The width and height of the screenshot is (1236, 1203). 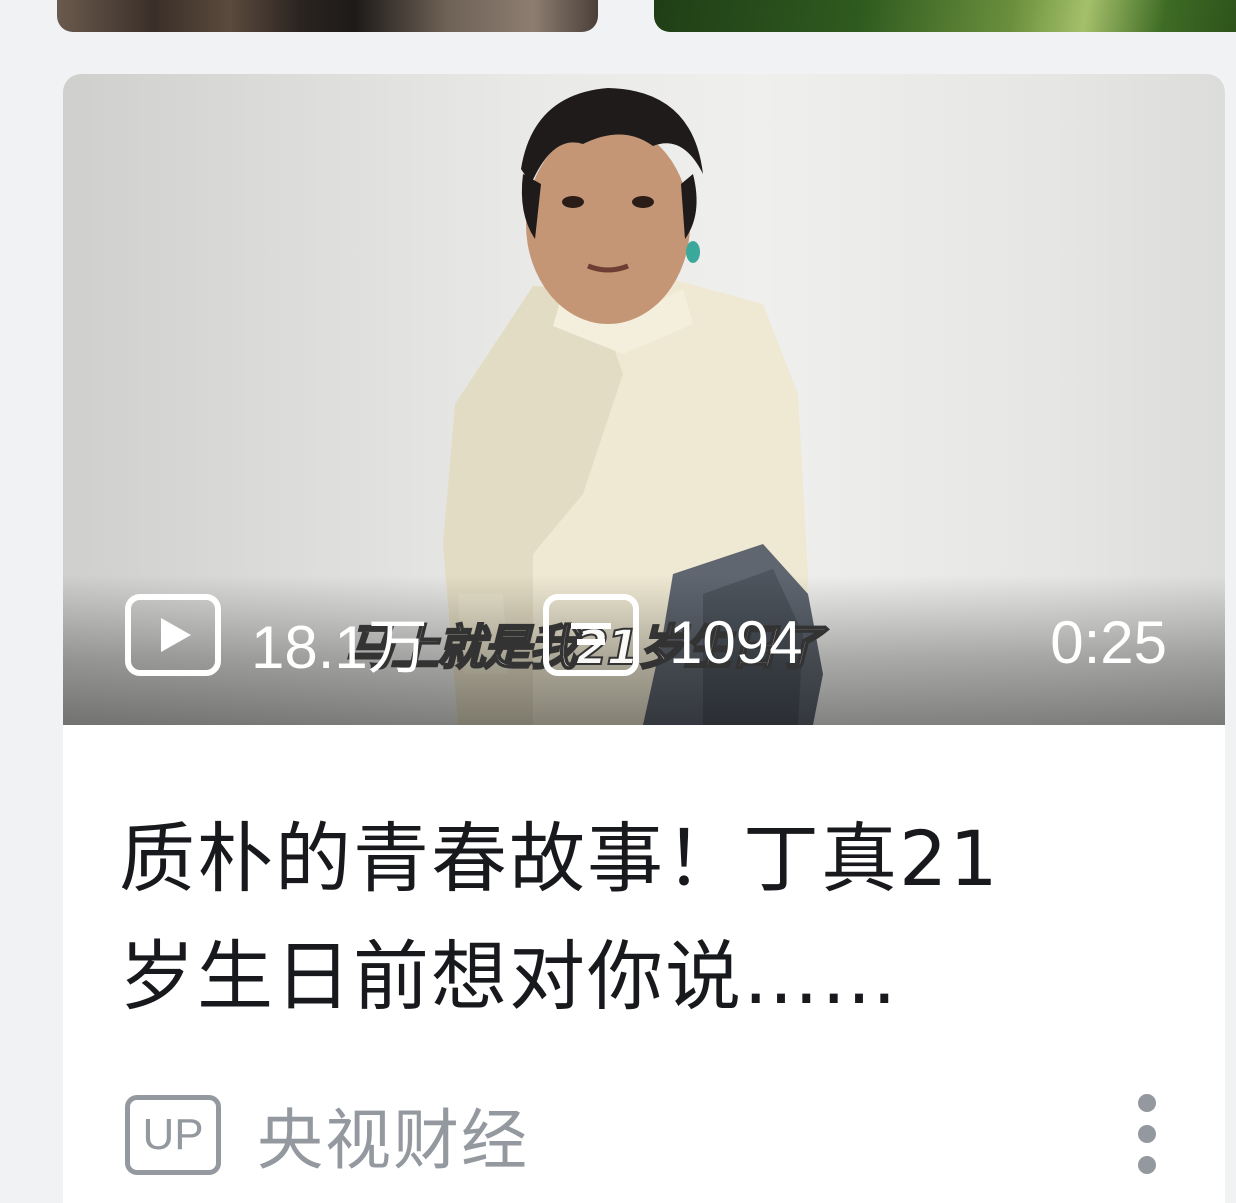 I want to click on danmaku-count: 1094, so click(x=673, y=638).